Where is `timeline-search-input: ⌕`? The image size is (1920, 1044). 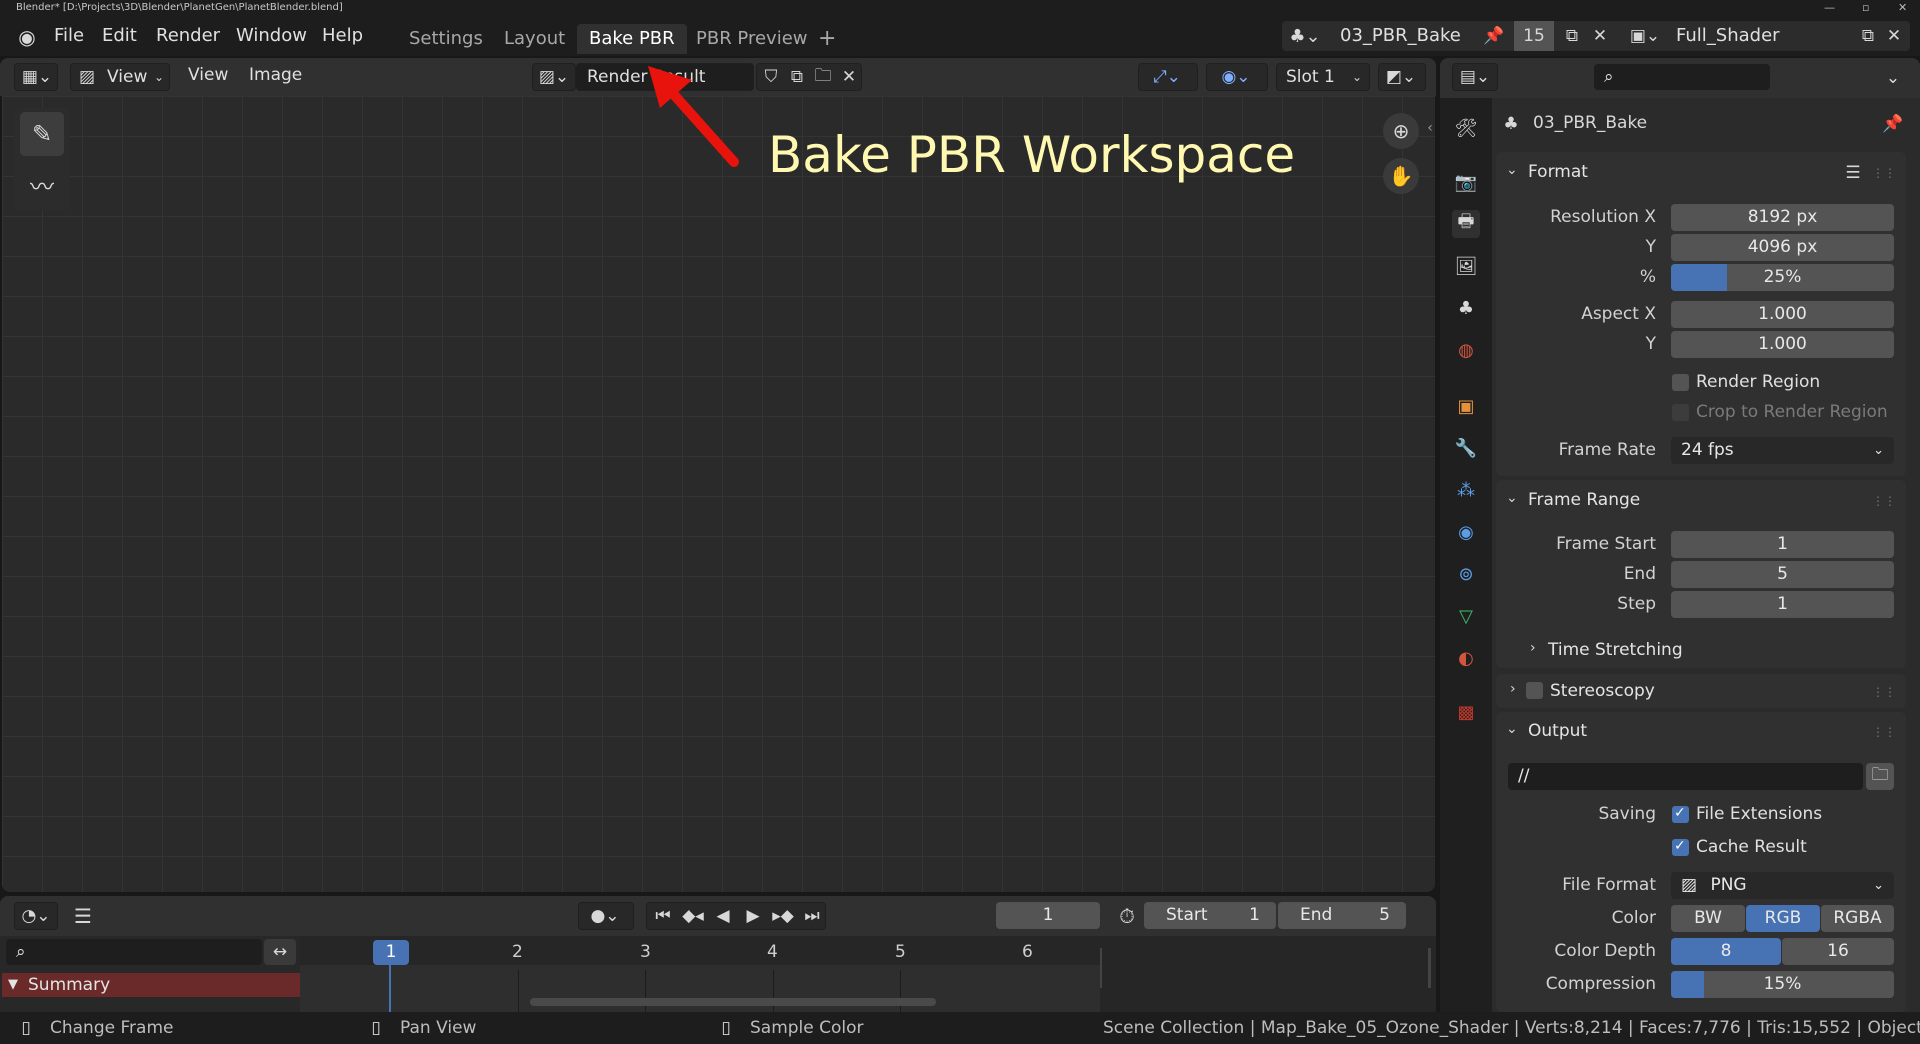
timeline-search-input: ⌕ is located at coordinates (134, 952).